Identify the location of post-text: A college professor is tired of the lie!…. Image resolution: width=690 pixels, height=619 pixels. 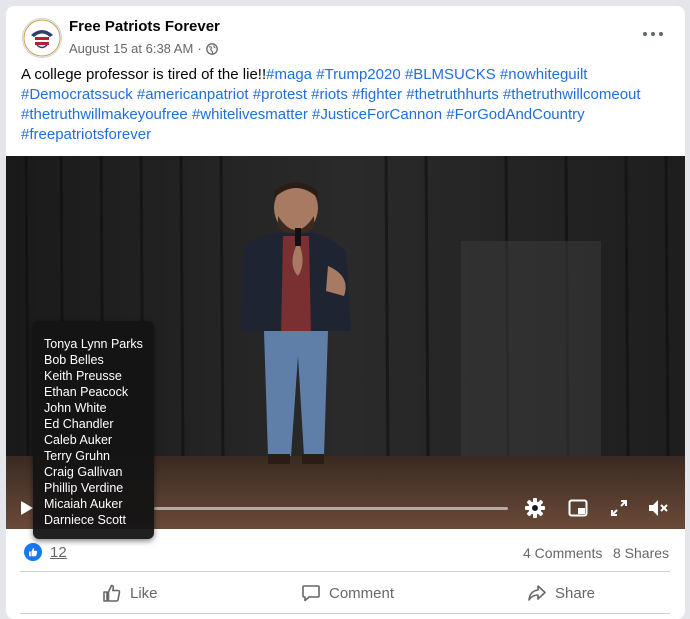
(346, 105).